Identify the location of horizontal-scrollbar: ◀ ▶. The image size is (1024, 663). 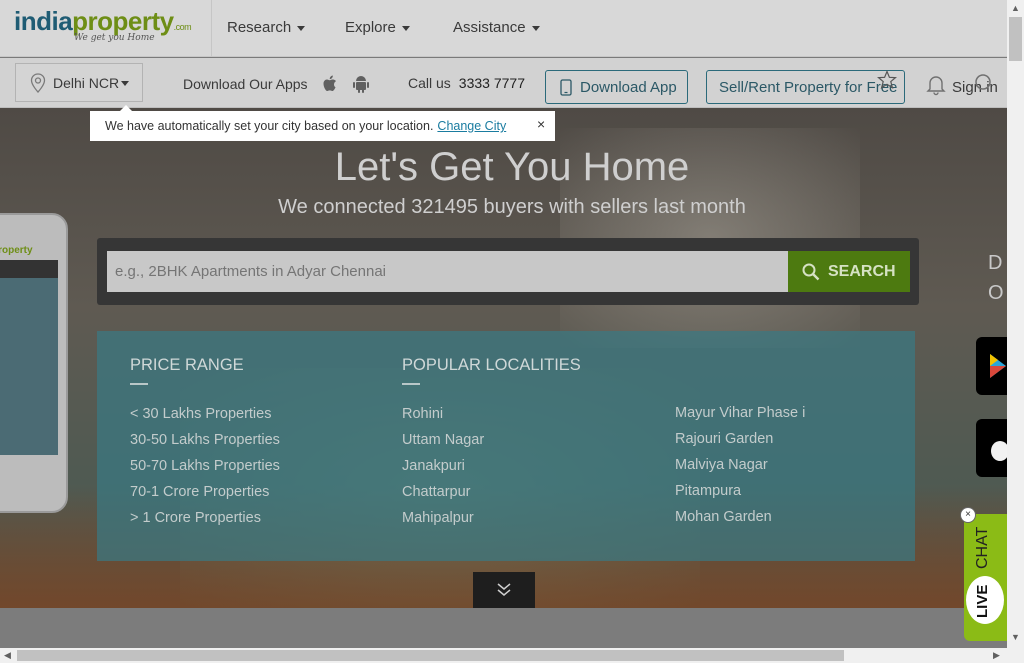
(503, 655).